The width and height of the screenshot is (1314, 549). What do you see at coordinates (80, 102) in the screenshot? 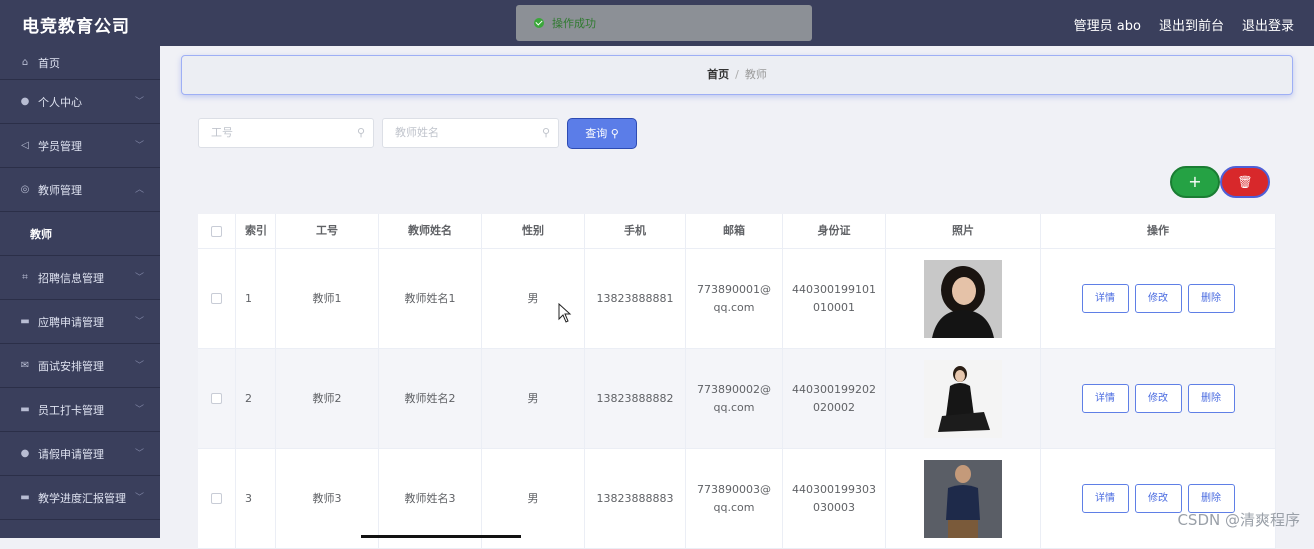
I see `sidebar-item-profile: ● 个人中心 ﹀` at bounding box center [80, 102].